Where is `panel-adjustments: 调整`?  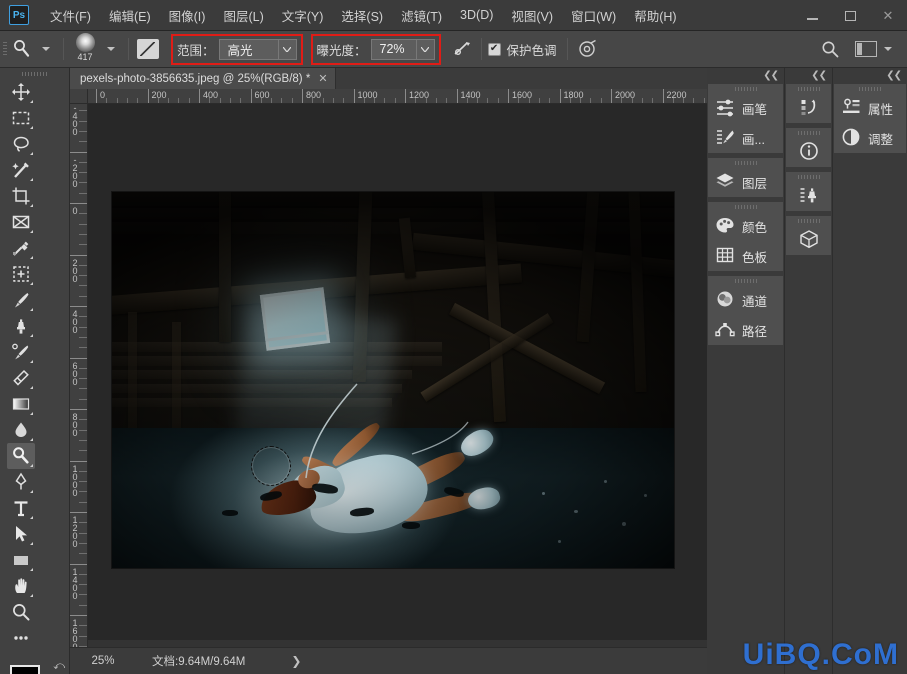 panel-adjustments: 调整 is located at coordinates (870, 138).